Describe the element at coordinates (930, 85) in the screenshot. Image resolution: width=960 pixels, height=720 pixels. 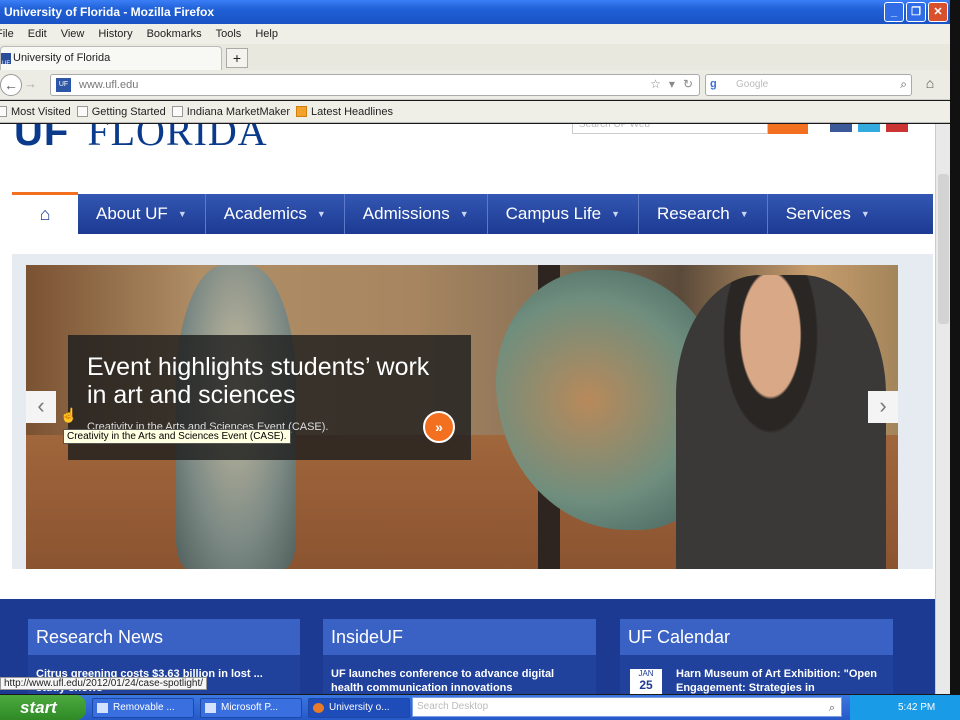
I see `home-icon: ⌂` at that location.